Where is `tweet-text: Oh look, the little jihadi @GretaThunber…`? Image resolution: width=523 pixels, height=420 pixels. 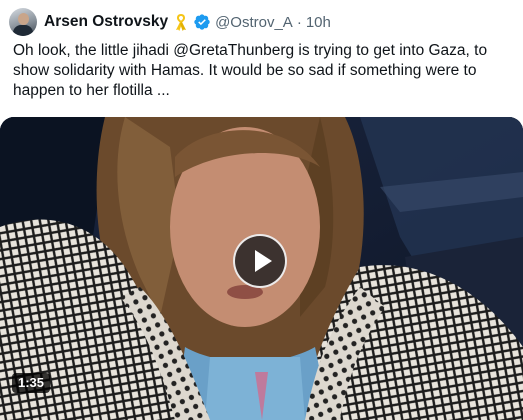
tweet-text: Oh look, the little jihadi @GretaThunber… is located at coordinates (265, 71).